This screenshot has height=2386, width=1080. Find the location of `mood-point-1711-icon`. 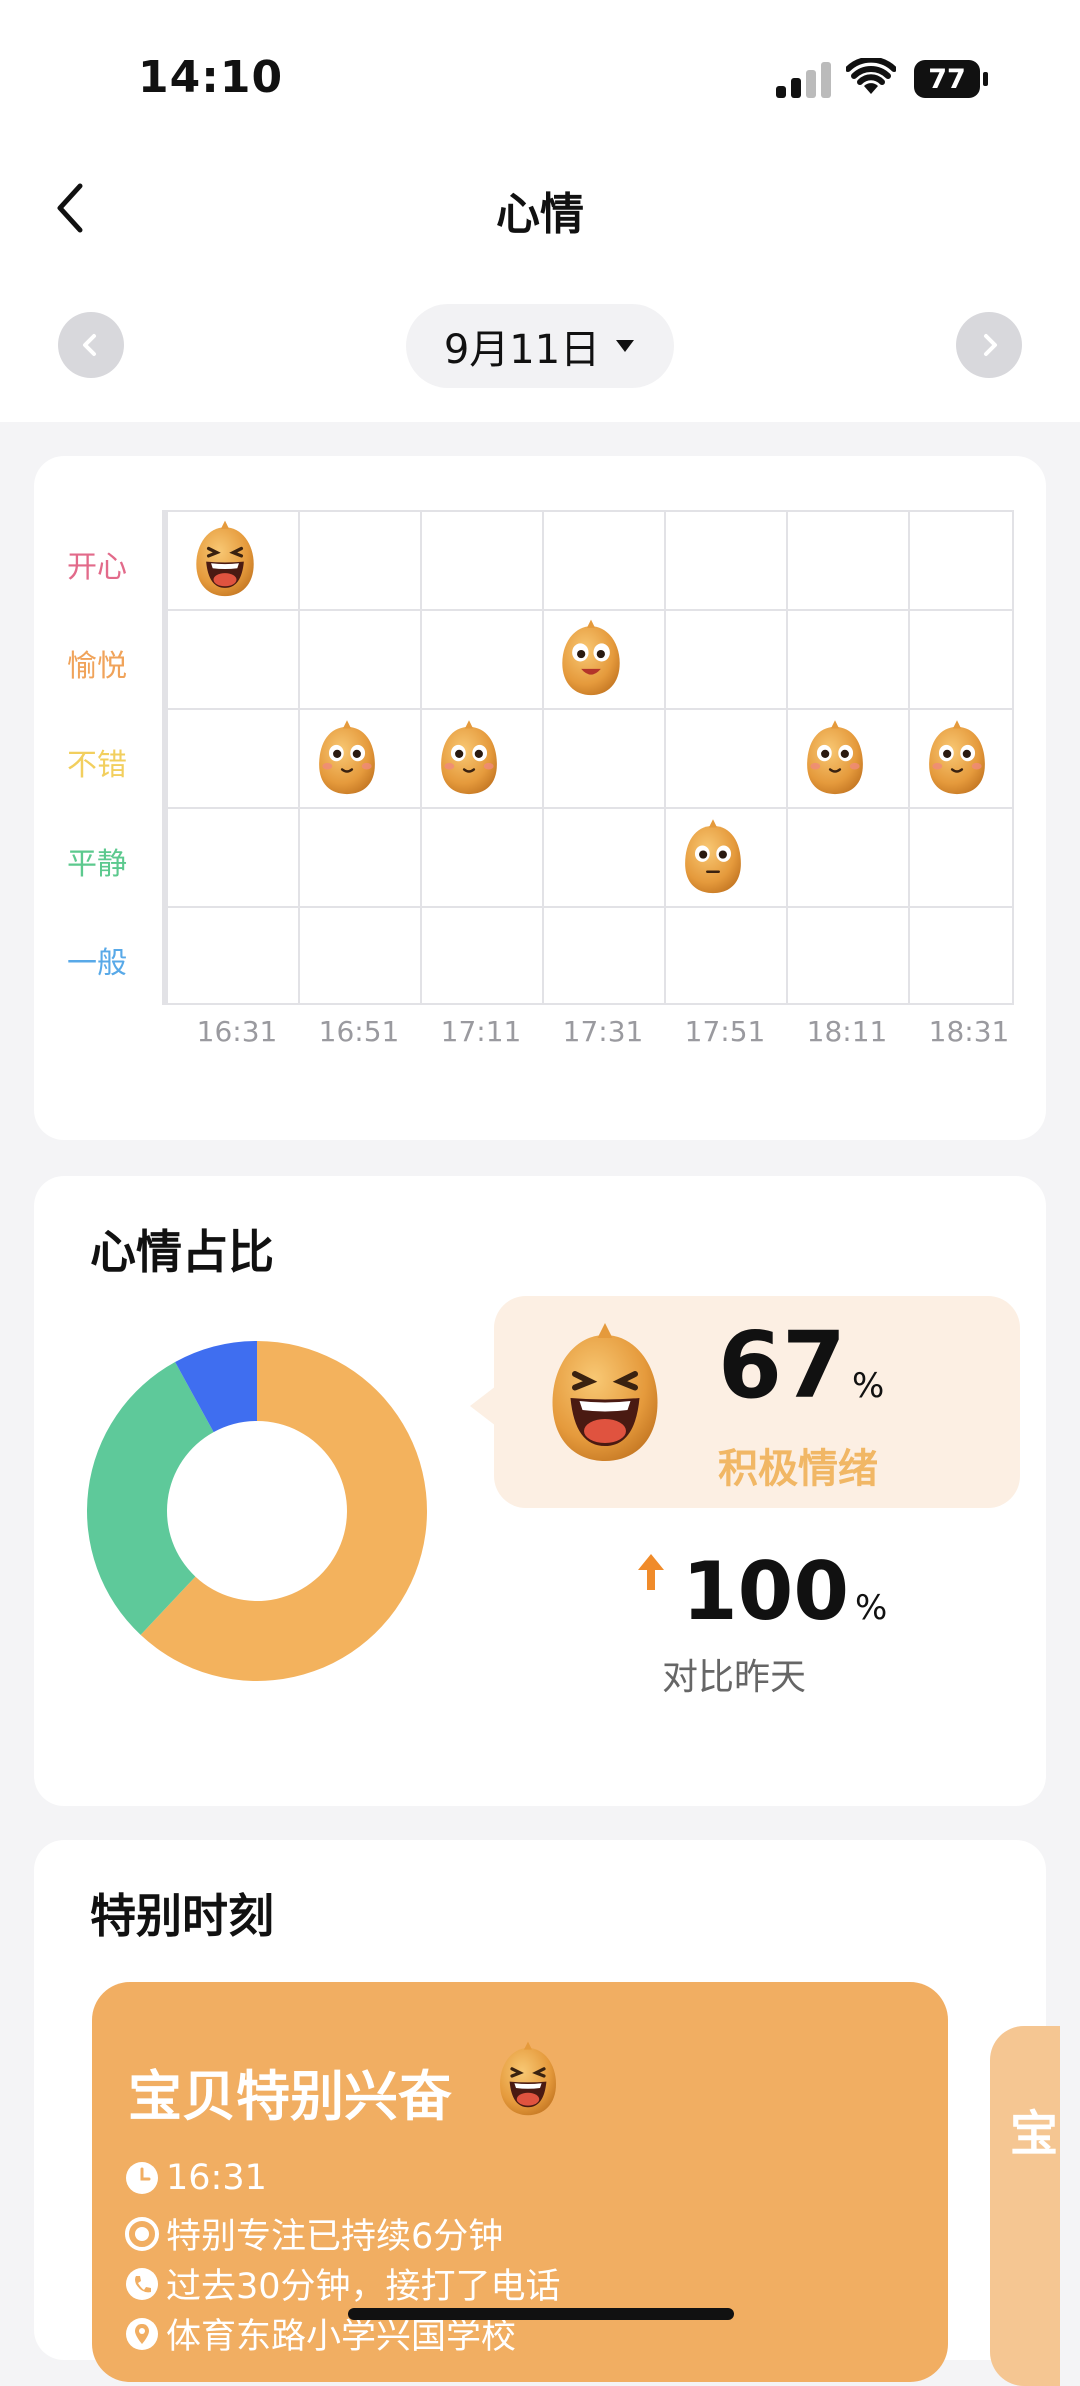

mood-point-1711-icon is located at coordinates (469, 758).